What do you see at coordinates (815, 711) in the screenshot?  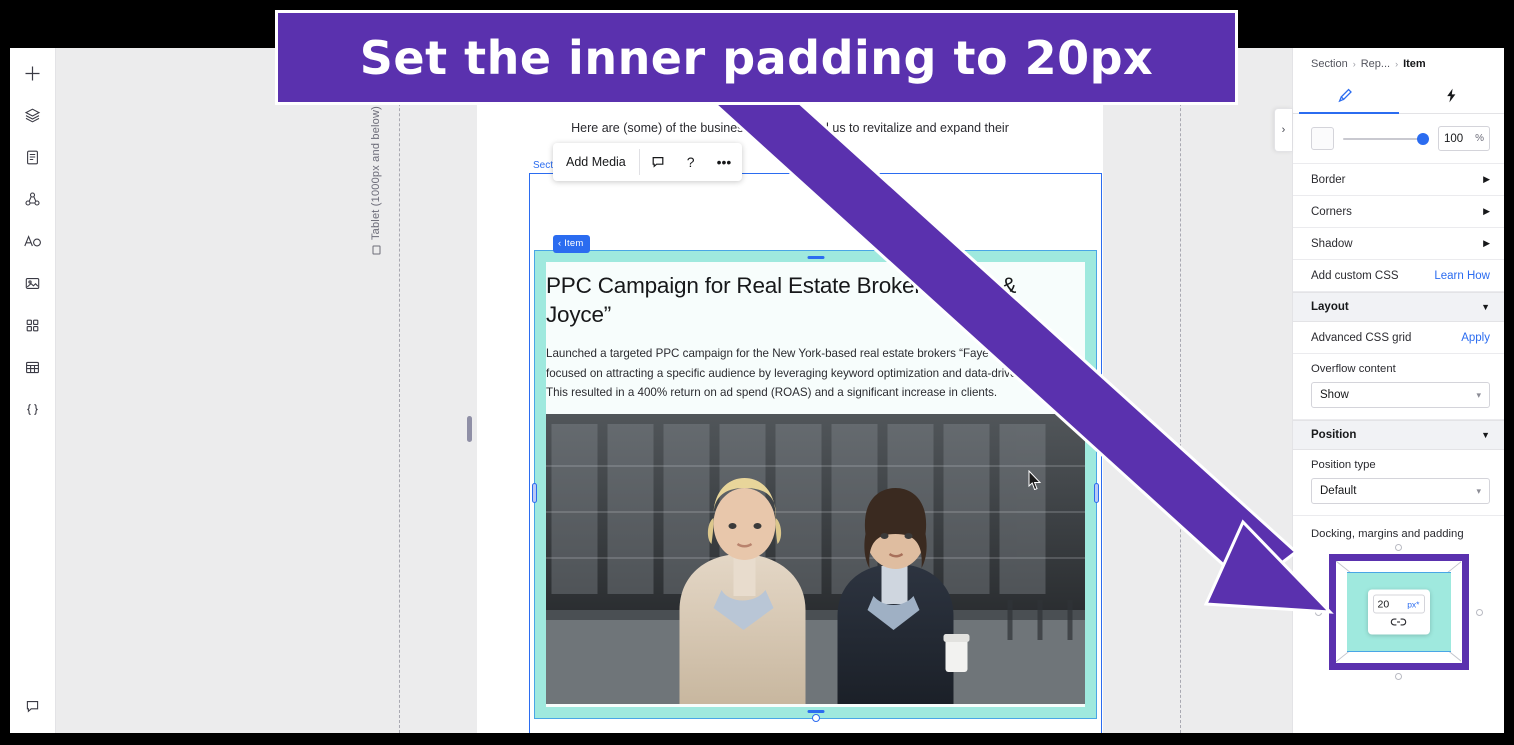 I see `item-drag-handle-bottom` at bounding box center [815, 711].